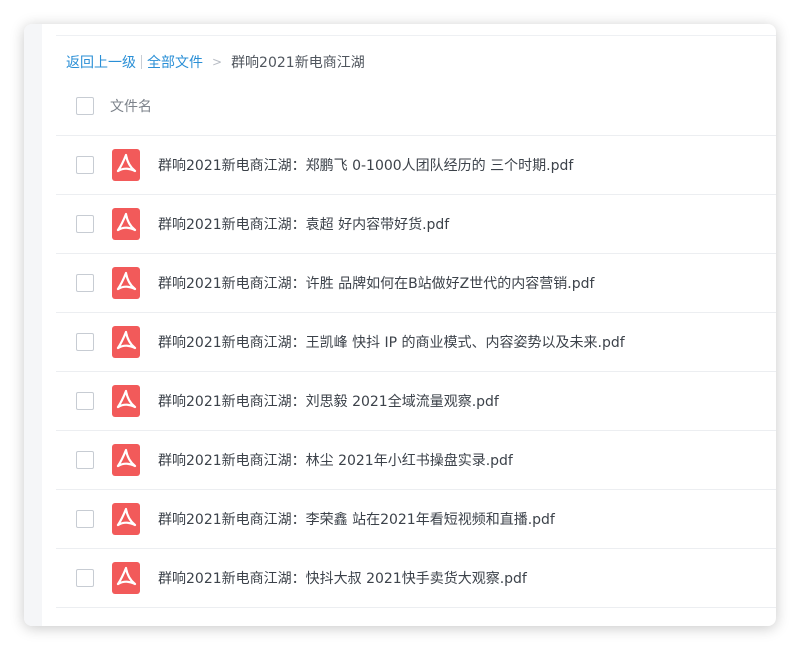 The height and width of the screenshot is (650, 800). What do you see at coordinates (376, 283) in the screenshot?
I see `file-name-link: 群响2021新电商江湖：许胜 品牌如何在B站做好Z世代的内容营销.pdf` at bounding box center [376, 283].